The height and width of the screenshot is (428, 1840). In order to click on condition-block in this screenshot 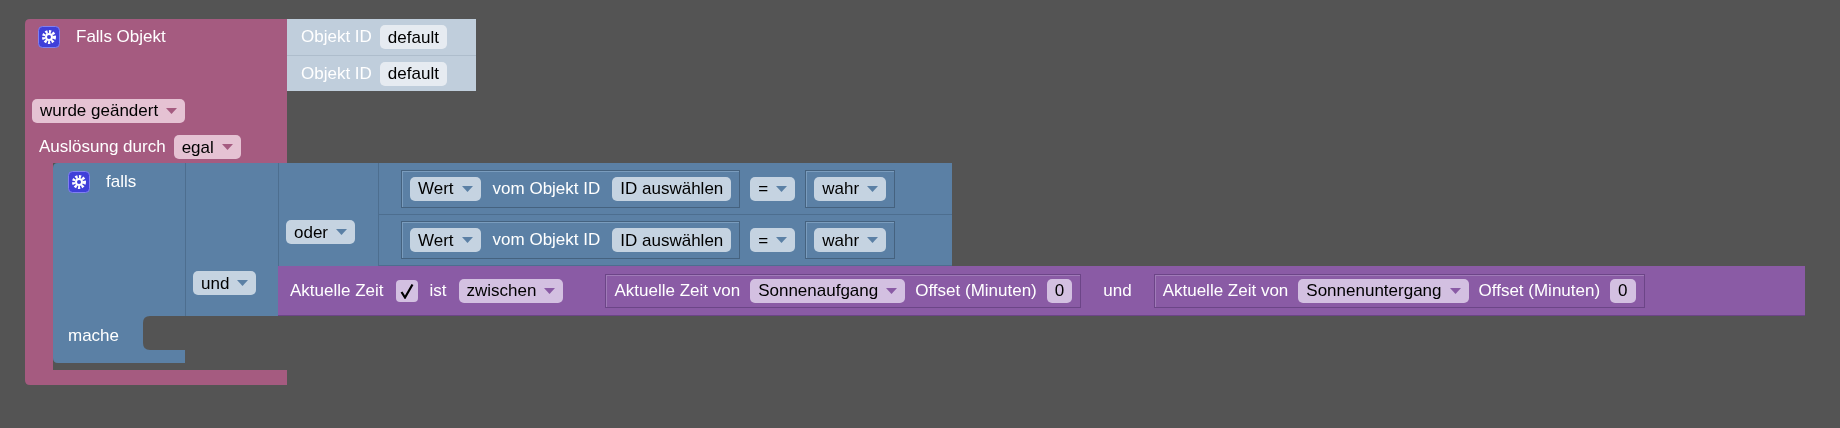, I will do `click(119, 263)`.